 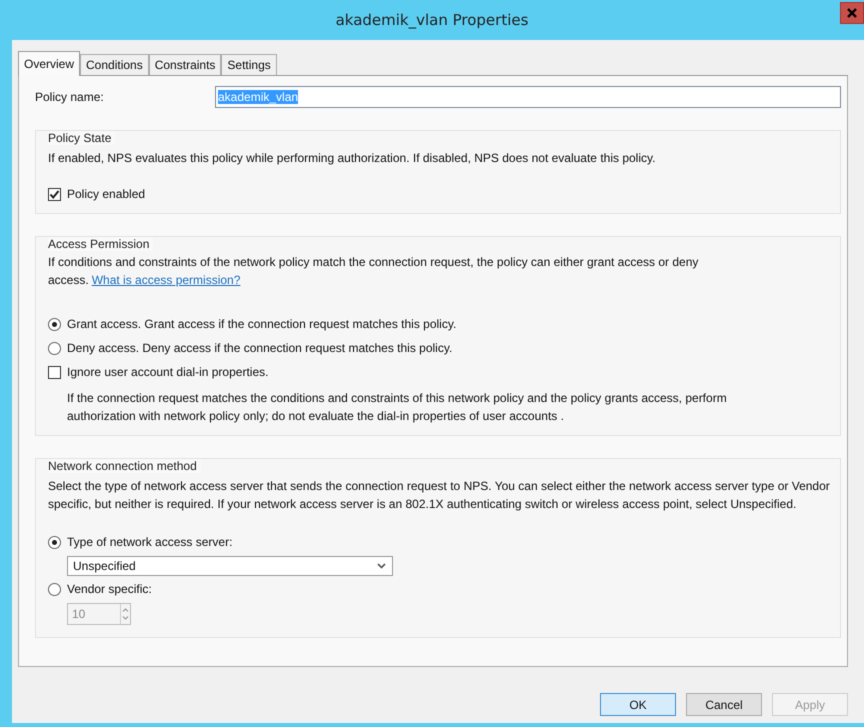 What do you see at coordinates (167, 372) in the screenshot?
I see `checkbox-label: Ignore user account dial-in properties.` at bounding box center [167, 372].